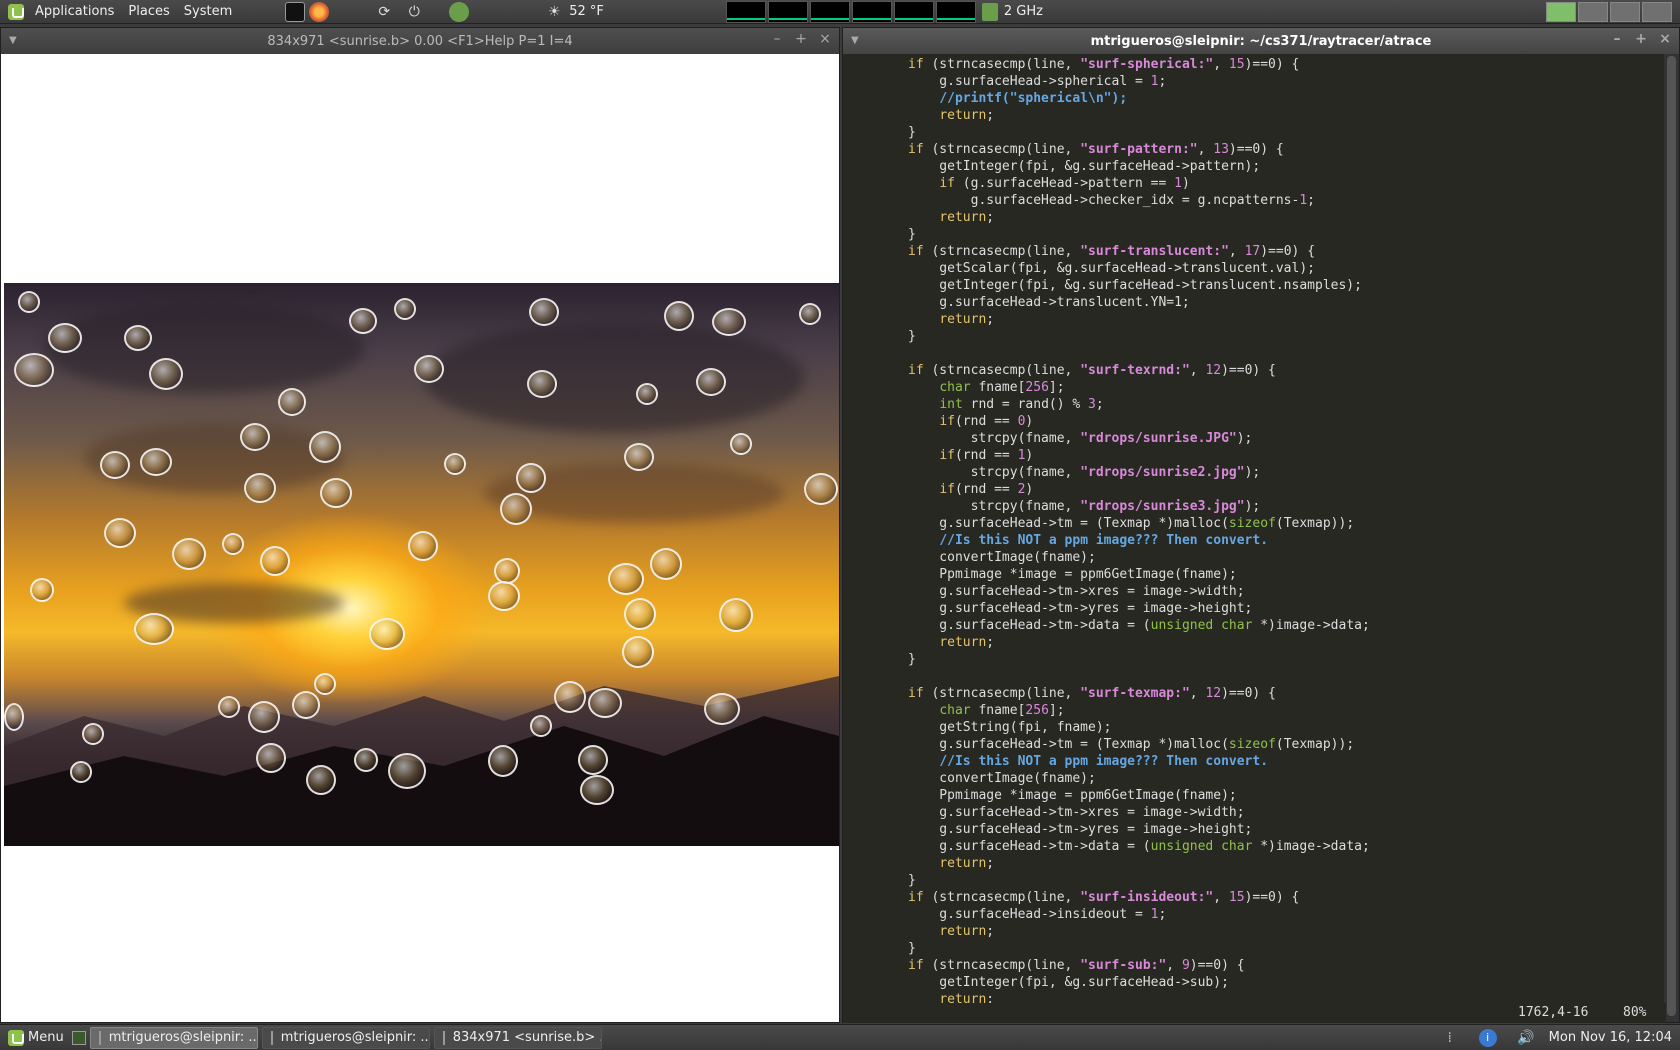  I want to click on disk-graph, so click(955, 11).